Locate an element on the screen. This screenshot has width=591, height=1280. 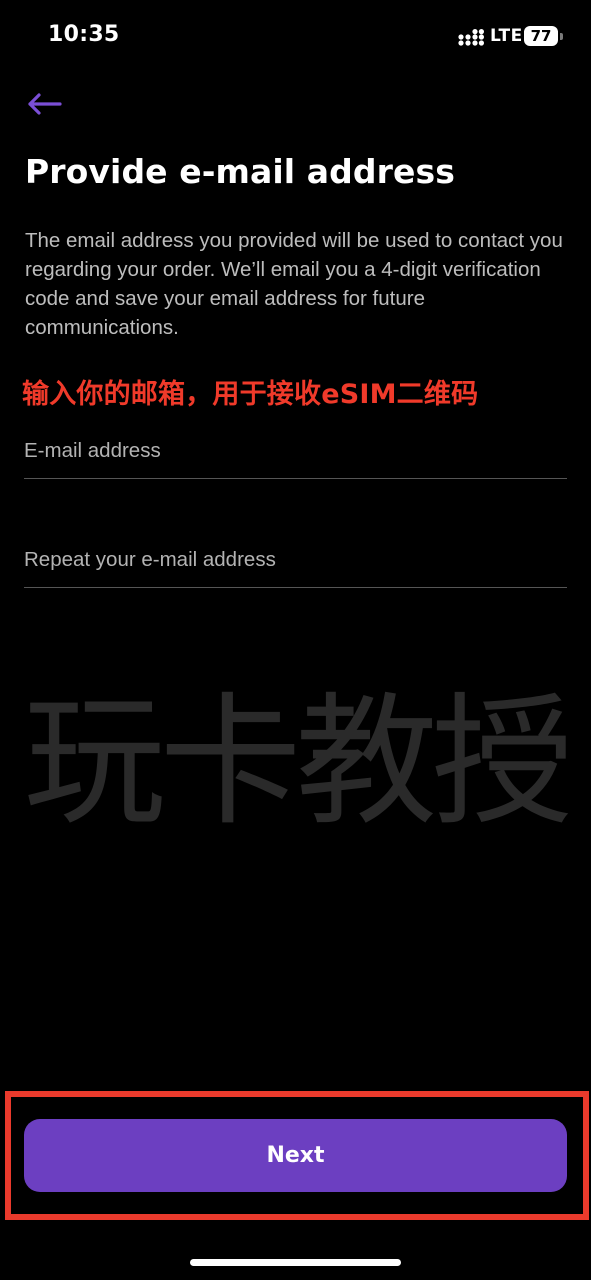
battery-cap is located at coordinates (561, 36).